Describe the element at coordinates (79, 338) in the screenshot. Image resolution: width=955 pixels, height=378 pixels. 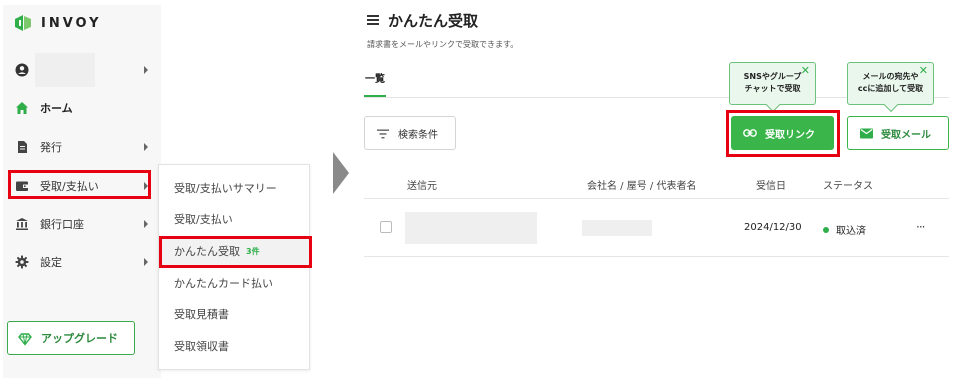
I see `upgrade-label: アップグレード` at that location.